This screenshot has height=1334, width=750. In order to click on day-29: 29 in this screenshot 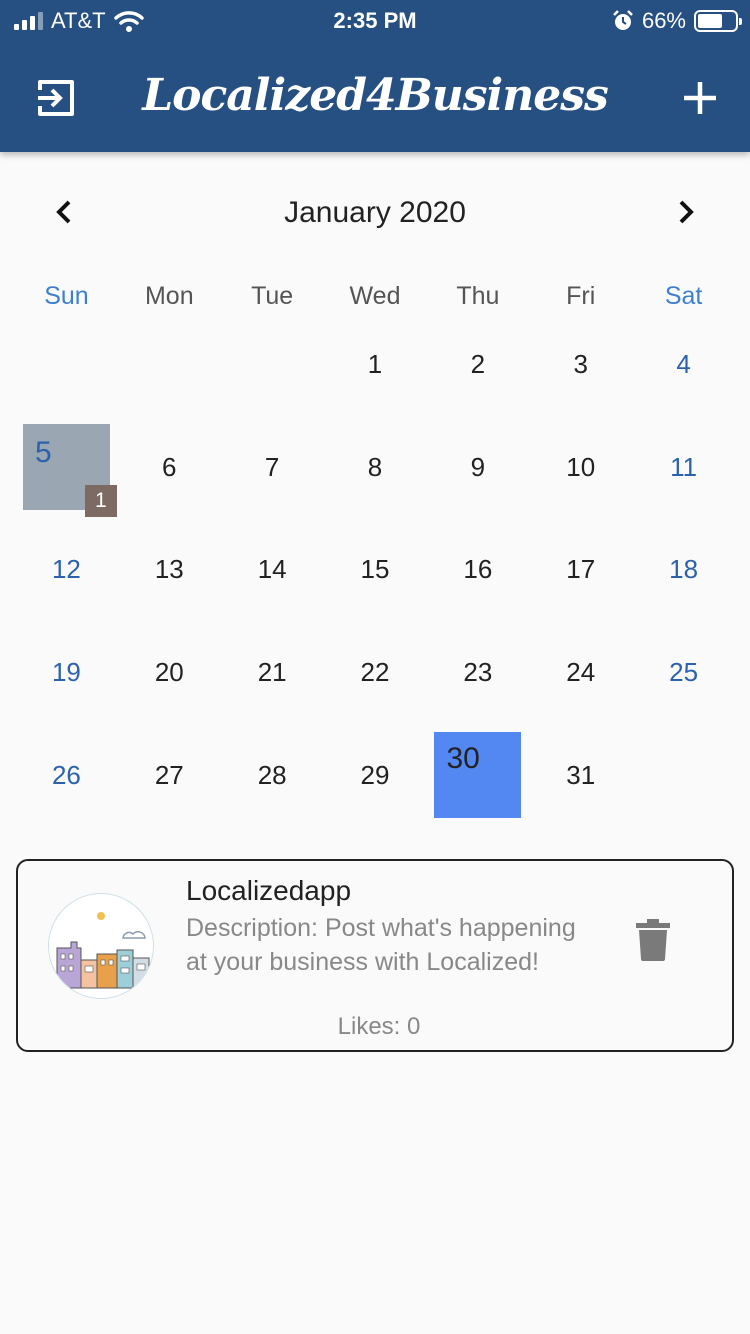, I will do `click(375, 775)`.